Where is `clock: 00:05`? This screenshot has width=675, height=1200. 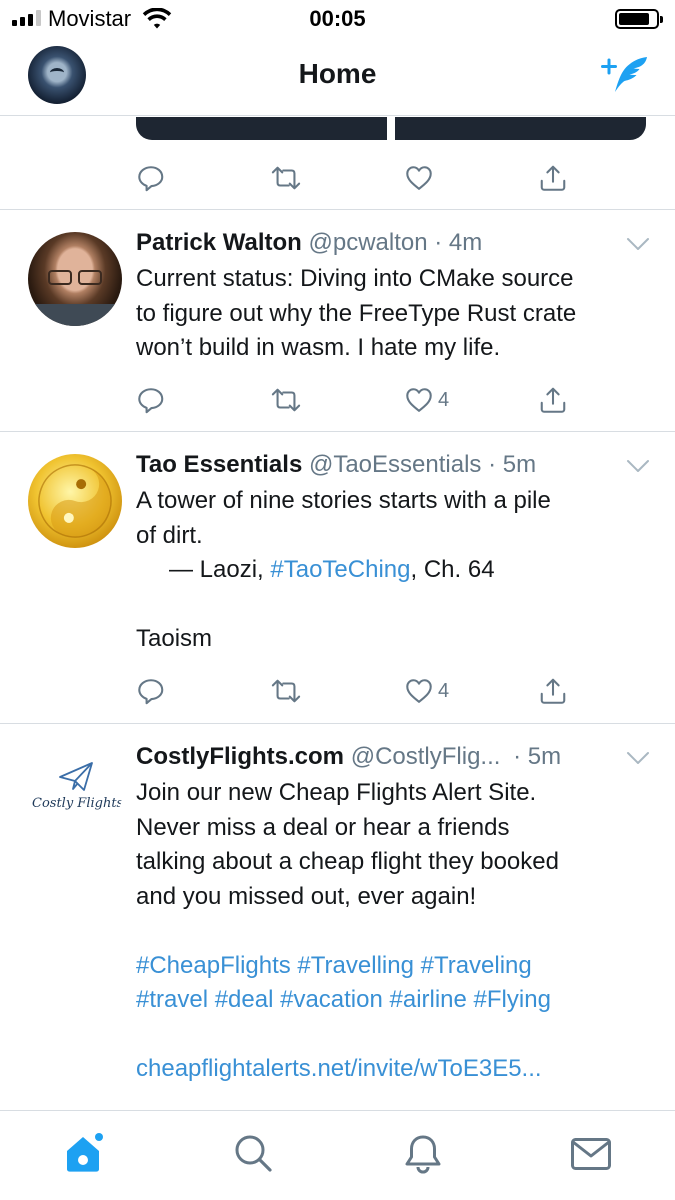
clock: 00:05 is located at coordinates (337, 18).